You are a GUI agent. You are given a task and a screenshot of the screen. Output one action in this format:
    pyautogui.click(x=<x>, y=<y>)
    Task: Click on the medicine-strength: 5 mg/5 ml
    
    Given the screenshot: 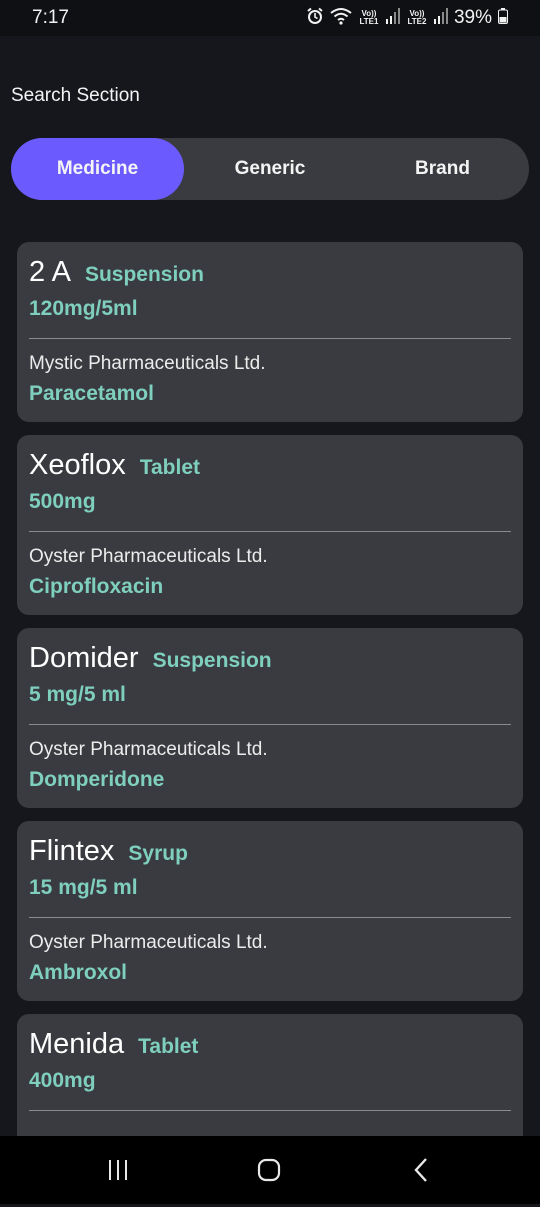 What is the action you would take?
    pyautogui.click(x=77, y=694)
    